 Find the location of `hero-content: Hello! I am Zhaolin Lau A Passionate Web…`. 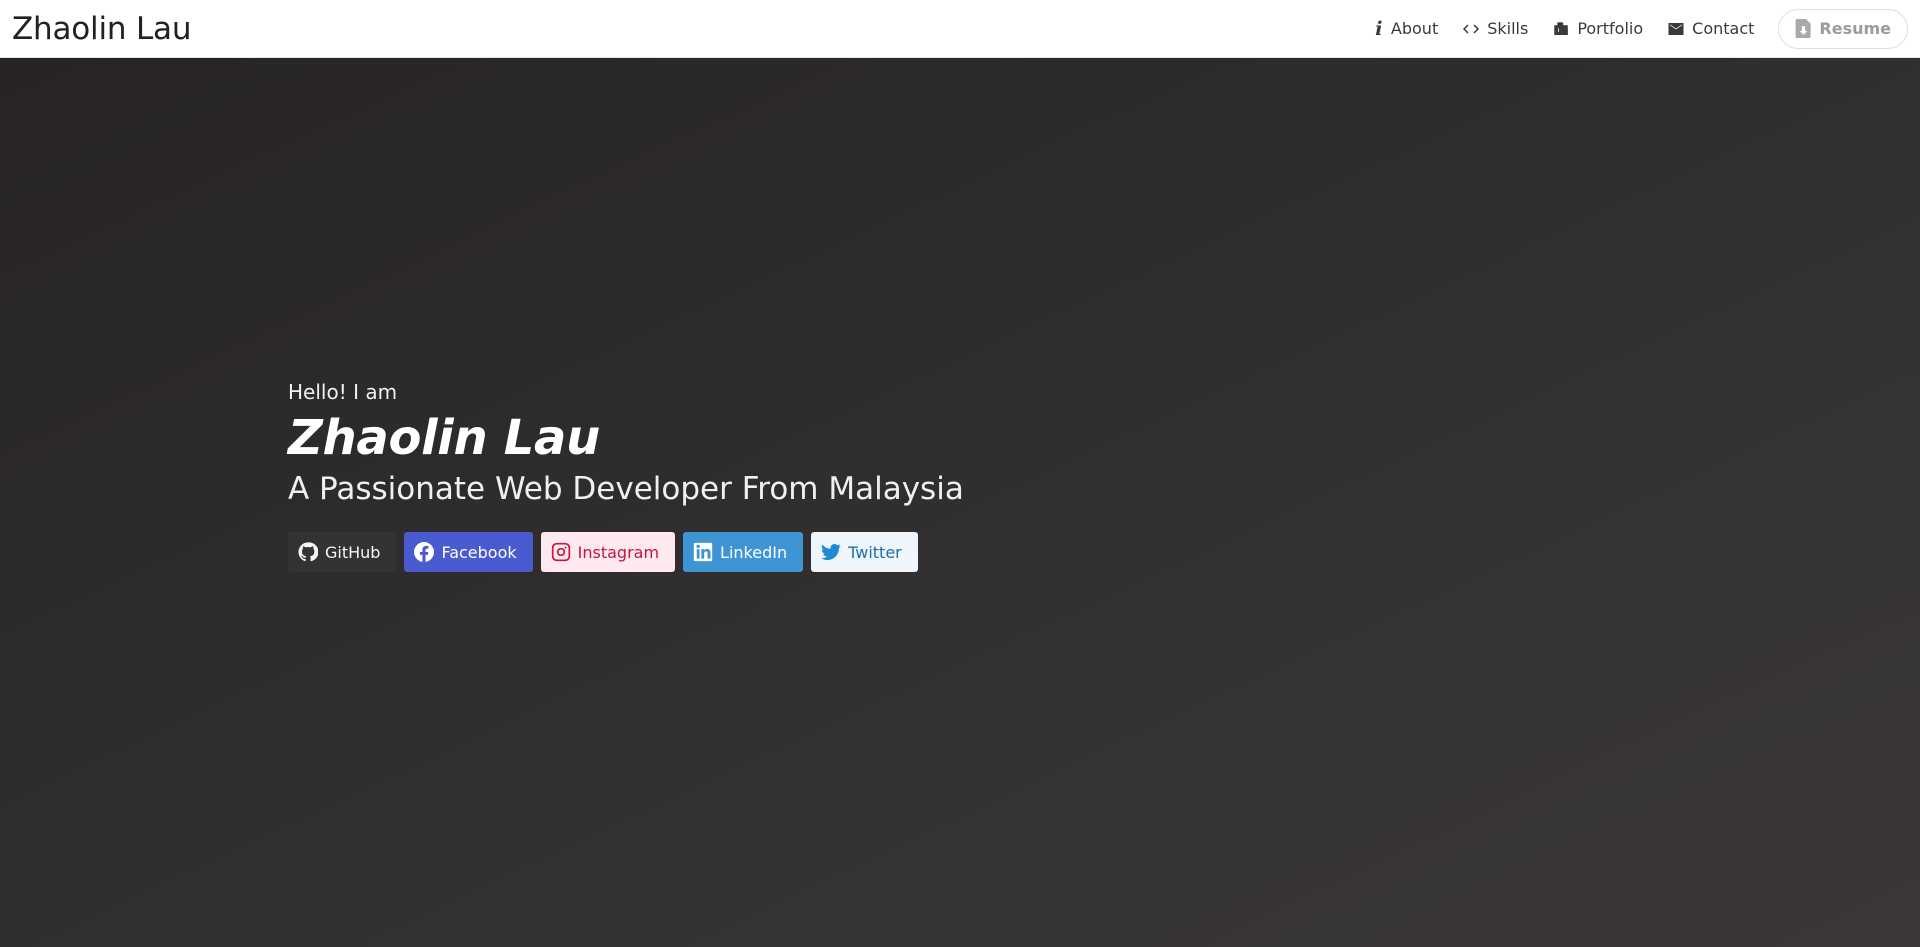

hero-content: Hello! I am Zhaolin Lau A Passionate Web… is located at coordinates (626, 476).